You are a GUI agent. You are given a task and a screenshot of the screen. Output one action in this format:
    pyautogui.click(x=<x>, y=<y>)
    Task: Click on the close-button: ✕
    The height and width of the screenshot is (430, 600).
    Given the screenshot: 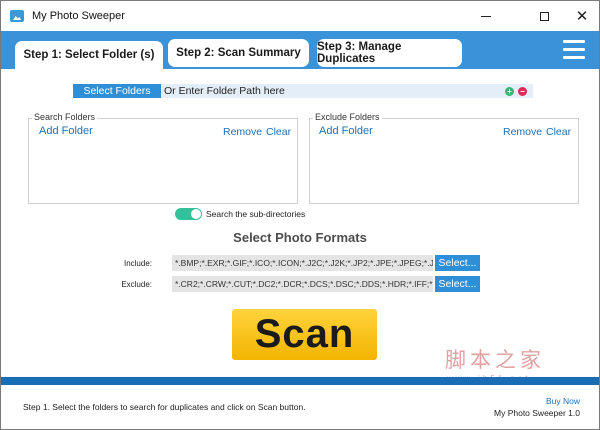 What is the action you would take?
    pyautogui.click(x=579, y=16)
    